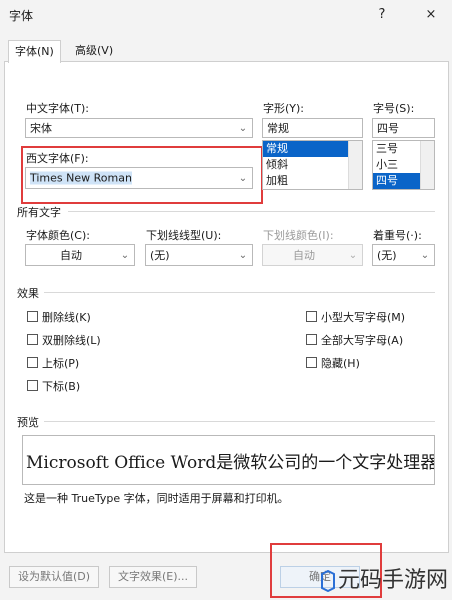  What do you see at coordinates (28, 422) in the screenshot?
I see `preview-heading: 预览` at bounding box center [28, 422].